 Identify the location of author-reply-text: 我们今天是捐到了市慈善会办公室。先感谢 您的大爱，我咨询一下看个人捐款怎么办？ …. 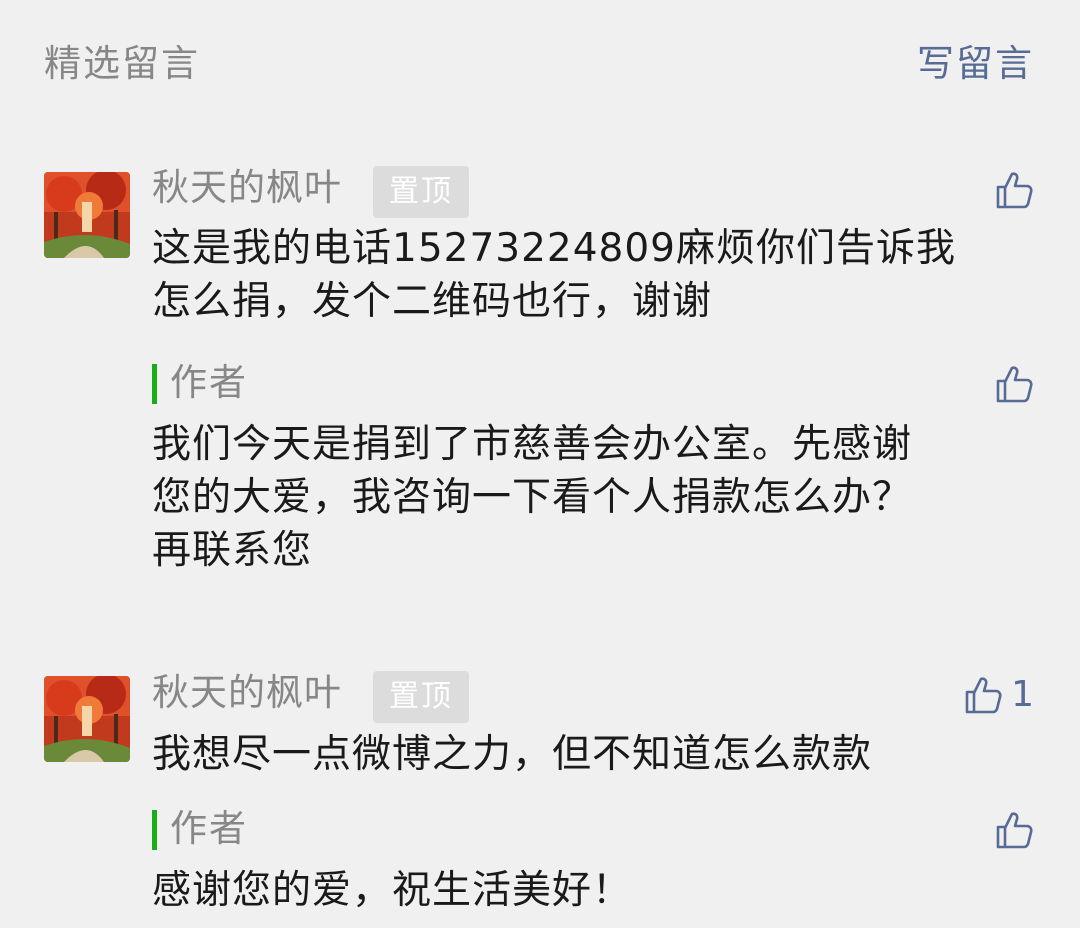
(592, 497).